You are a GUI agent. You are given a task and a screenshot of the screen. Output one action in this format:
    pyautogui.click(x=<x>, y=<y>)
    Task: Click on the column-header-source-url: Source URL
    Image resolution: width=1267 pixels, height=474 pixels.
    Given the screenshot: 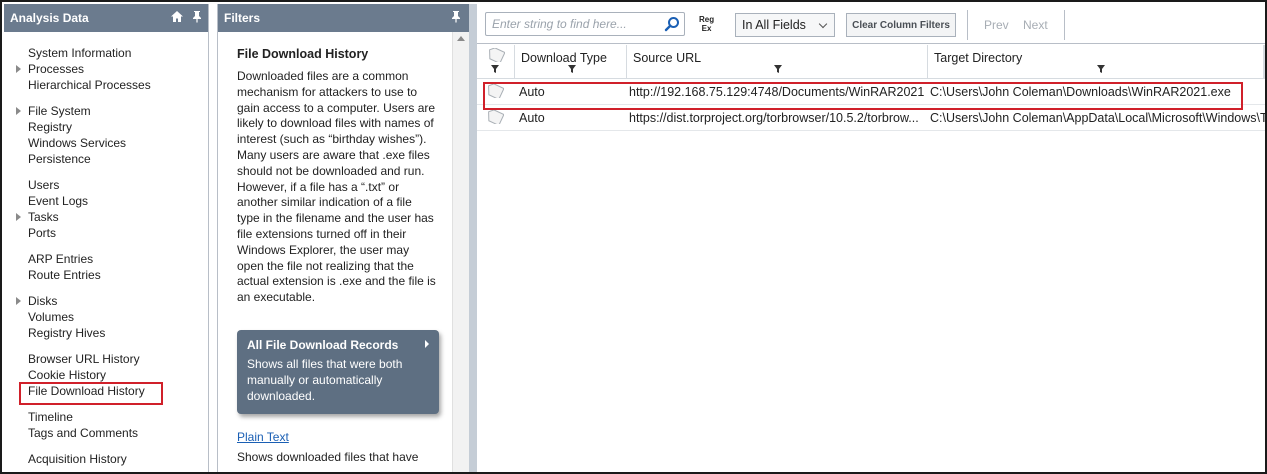 What is the action you would take?
    pyautogui.click(x=777, y=62)
    